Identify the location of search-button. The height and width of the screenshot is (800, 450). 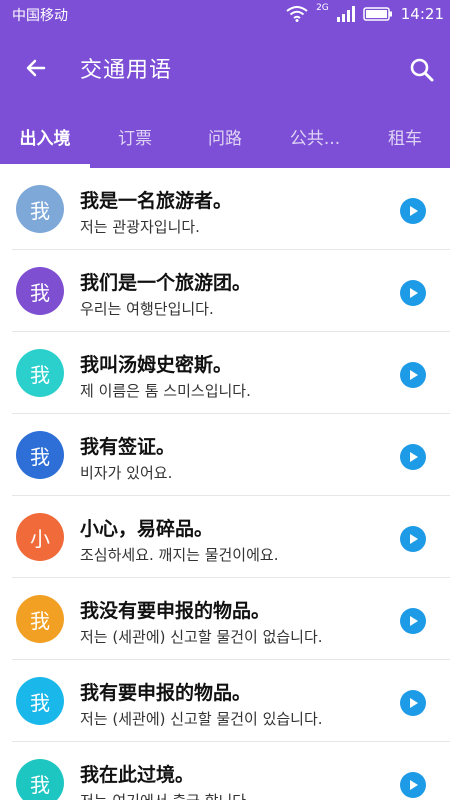
(422, 70).